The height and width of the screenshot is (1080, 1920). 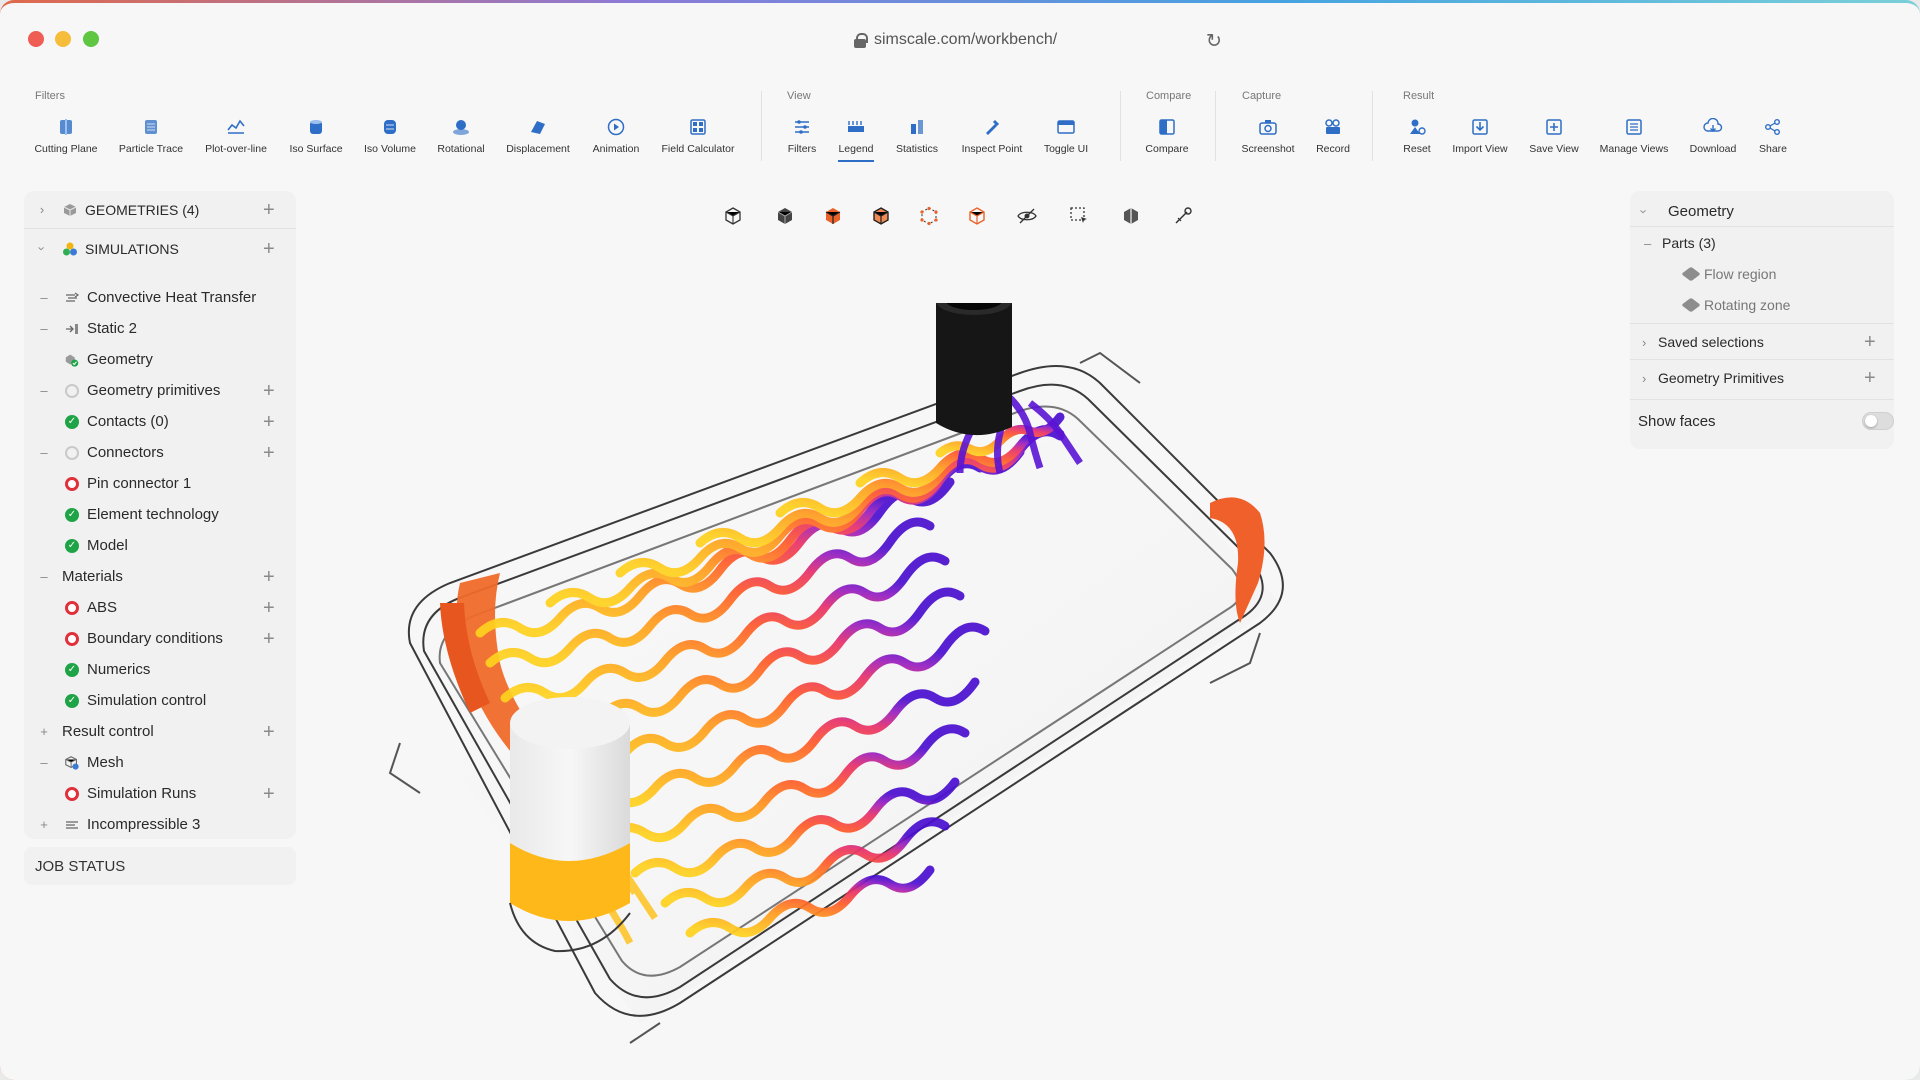 What do you see at coordinates (160, 824) in the screenshot?
I see `tree-item-incompressible-3: + Incompressible 3` at bounding box center [160, 824].